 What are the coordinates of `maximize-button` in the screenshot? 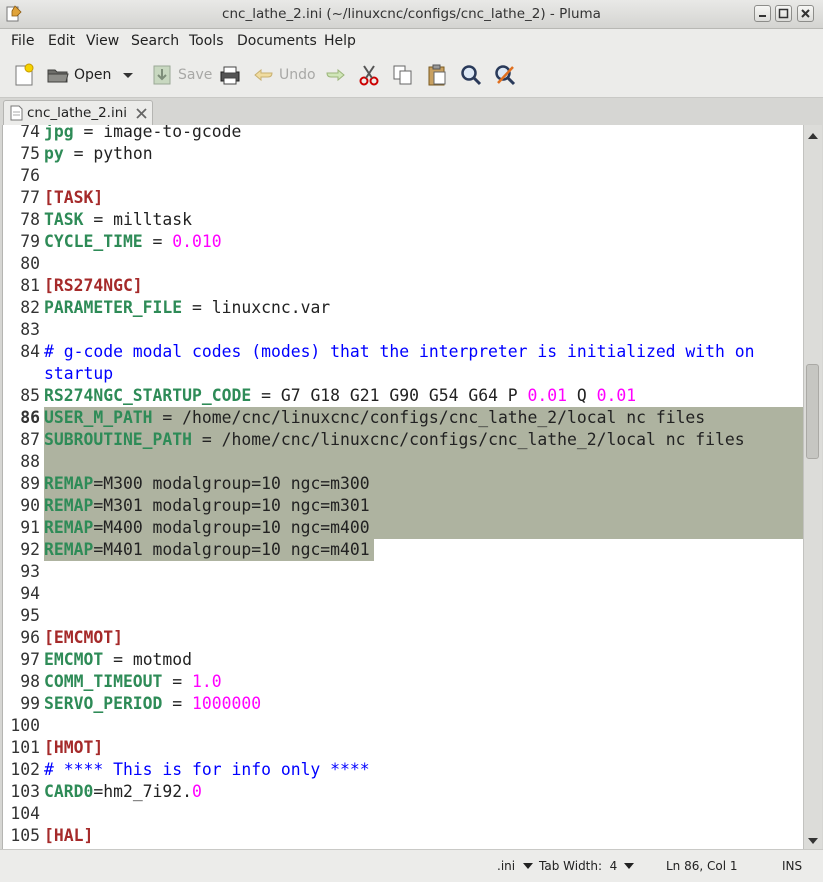 It's located at (783, 13).